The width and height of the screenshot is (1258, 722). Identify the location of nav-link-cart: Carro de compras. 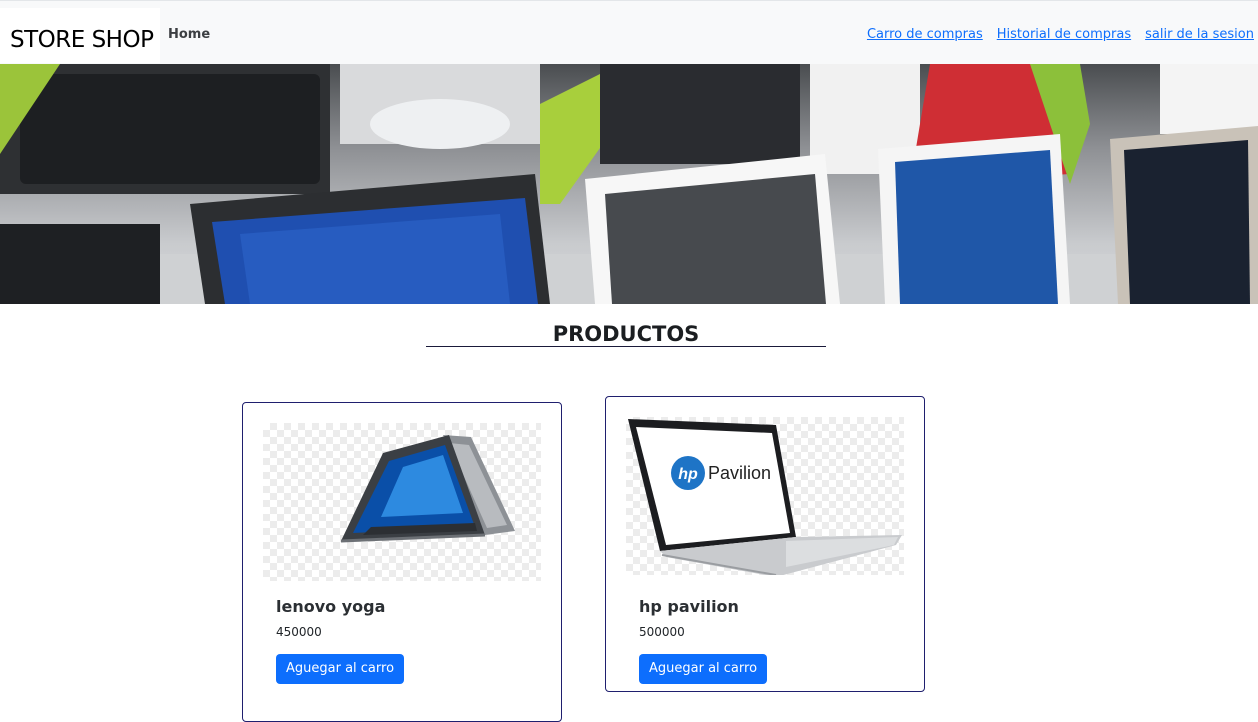
(925, 34).